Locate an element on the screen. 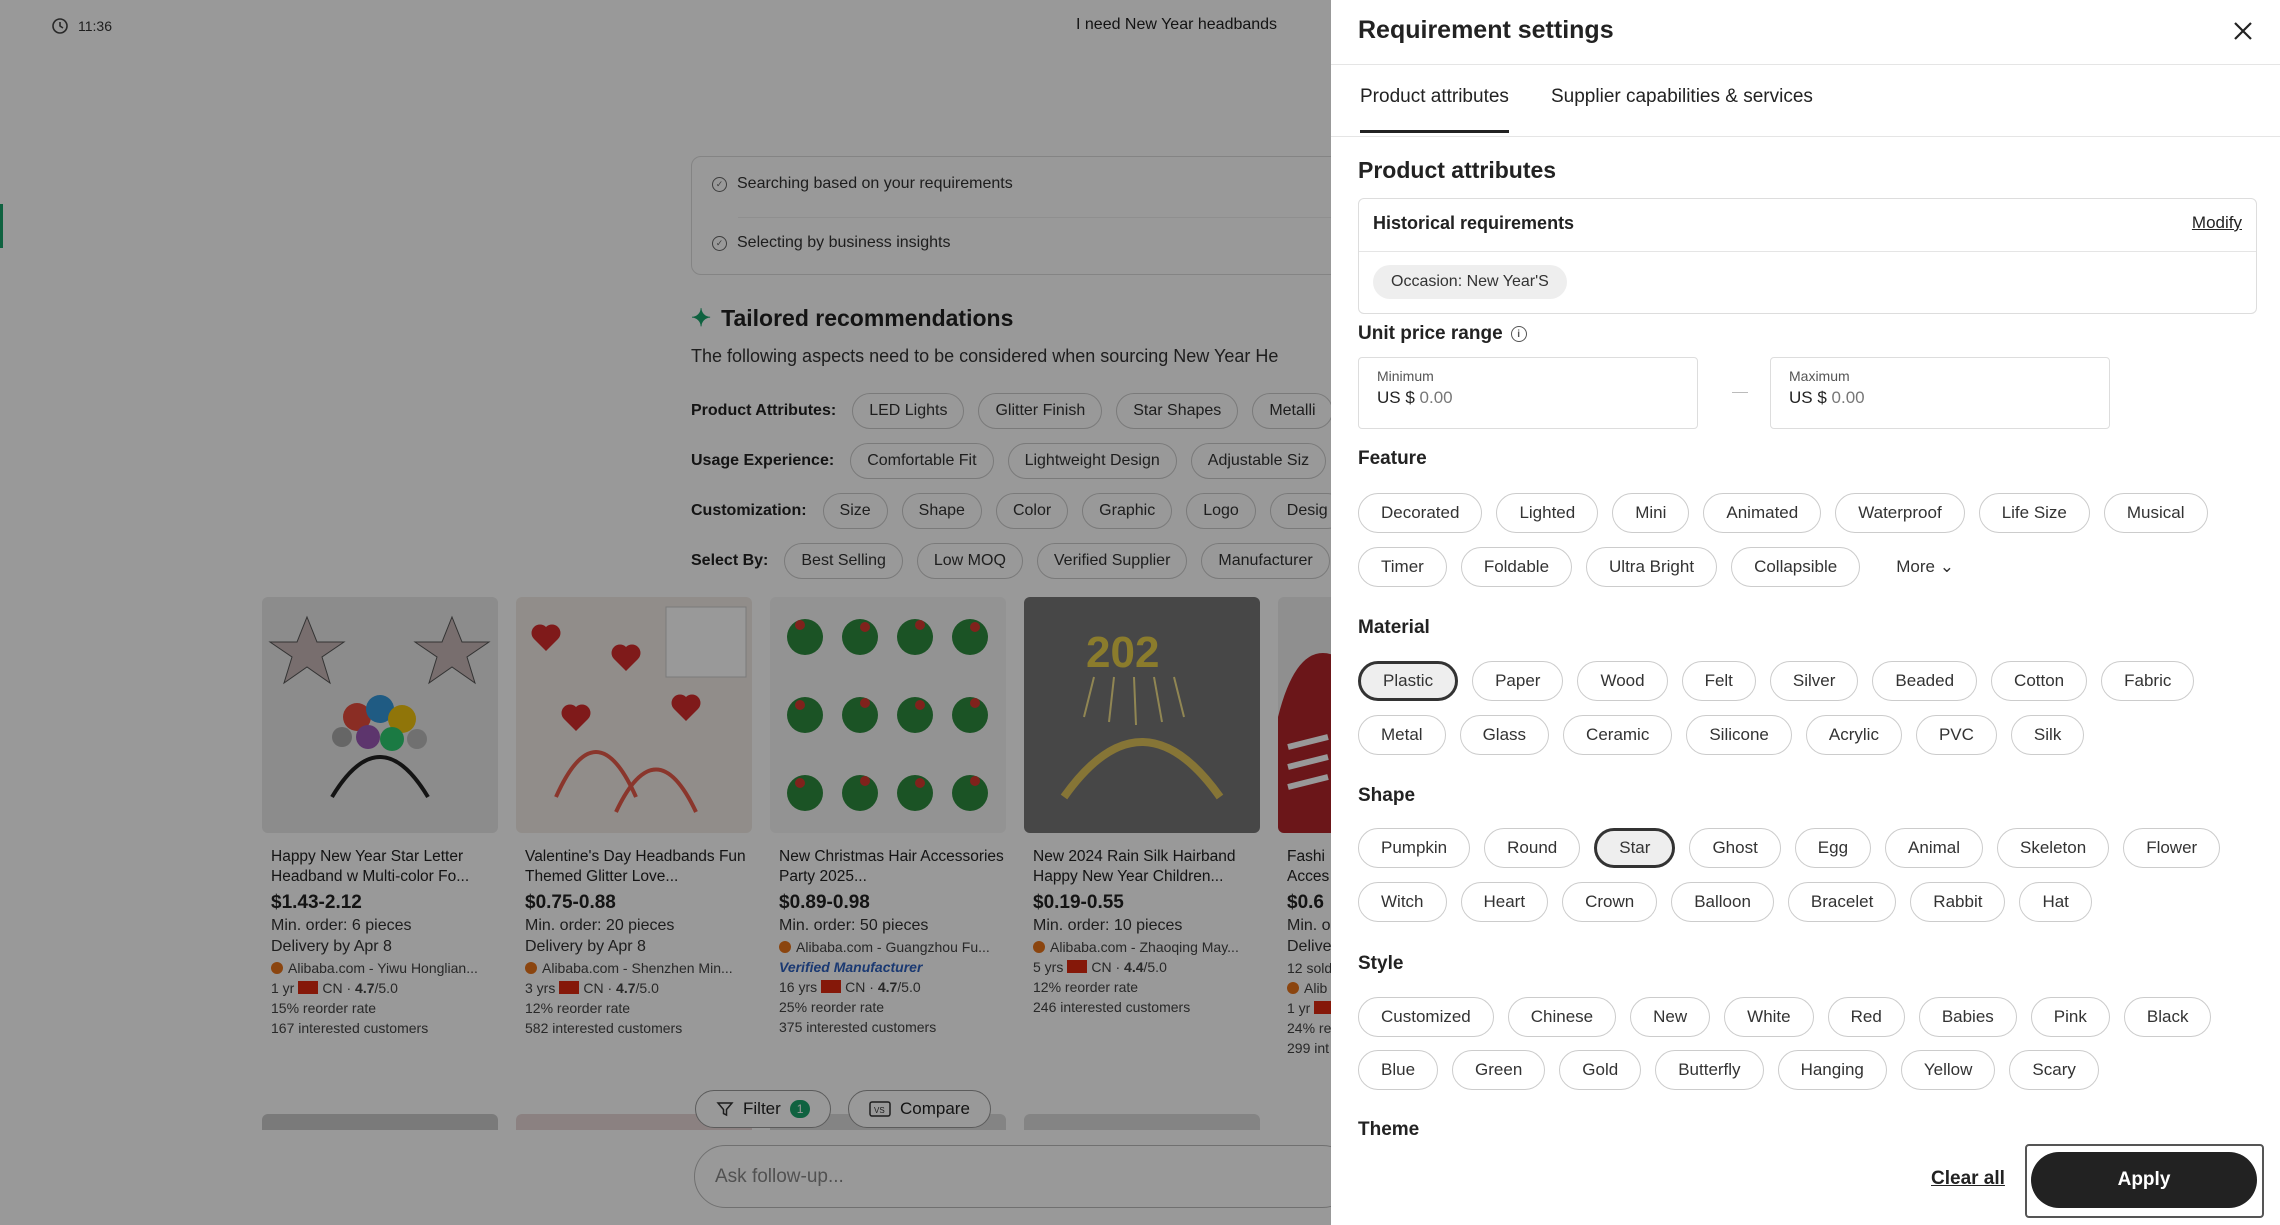 This screenshot has height=1225, width=2280. material-chip: Glass is located at coordinates (1504, 735).